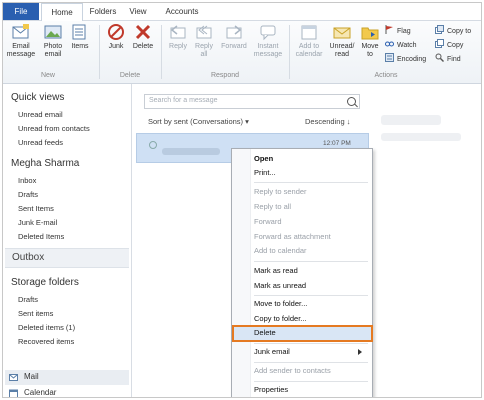  What do you see at coordinates (116, 46) in the screenshot?
I see `junk-label: Junk` at bounding box center [116, 46].